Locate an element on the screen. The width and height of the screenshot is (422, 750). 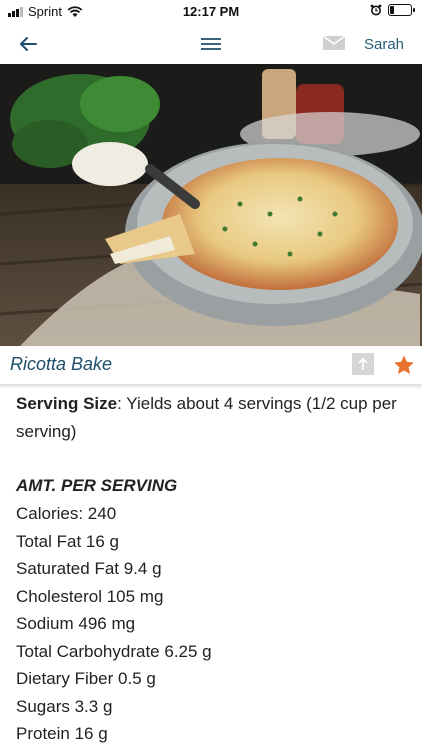
status-bar: Sprint 12:17 PM is located at coordinates (211, 12).